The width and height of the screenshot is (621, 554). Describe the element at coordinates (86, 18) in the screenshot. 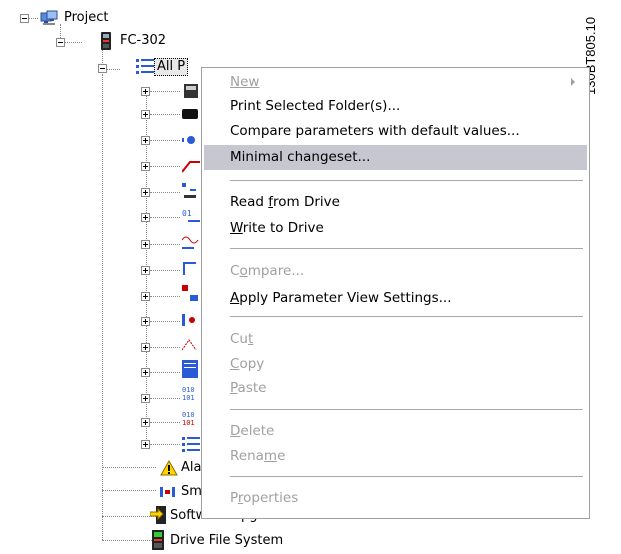

I see `tree-project-label: Project` at that location.